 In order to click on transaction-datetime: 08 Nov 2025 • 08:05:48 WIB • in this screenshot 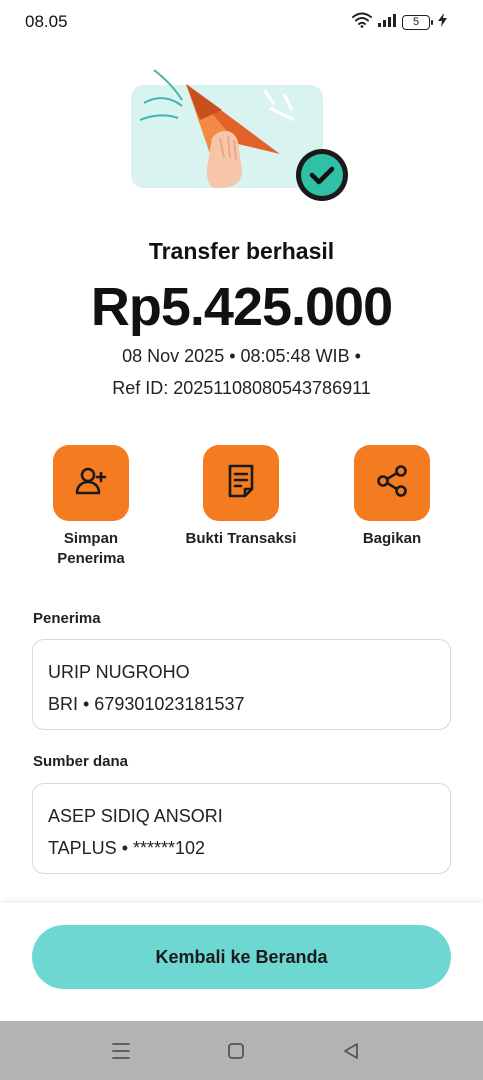, I will do `click(241, 356)`.